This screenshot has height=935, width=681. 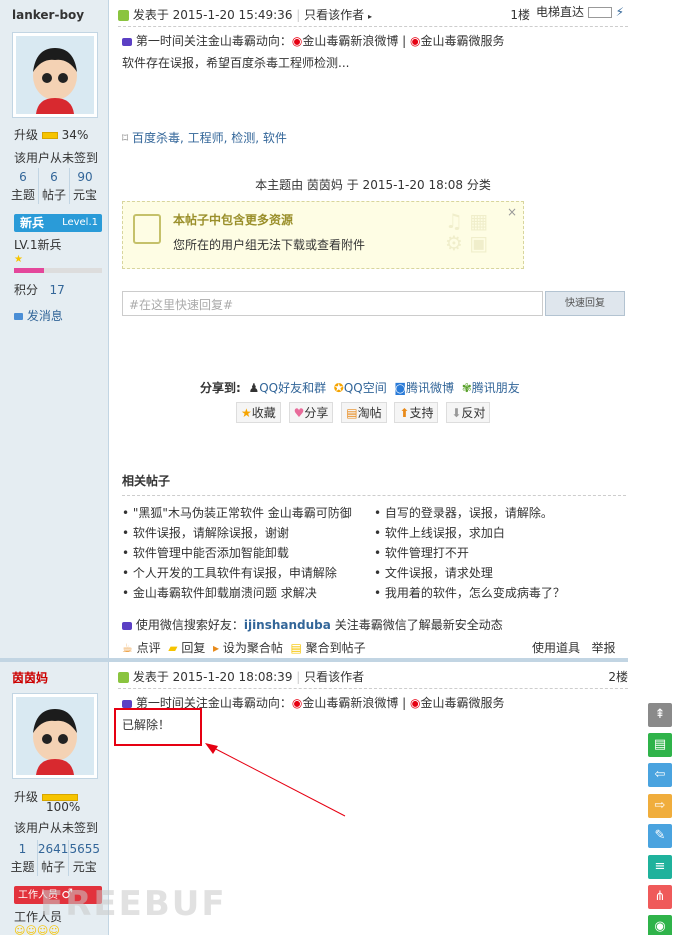 I want to click on stat-coins: 90 元宝, so click(x=84, y=186).